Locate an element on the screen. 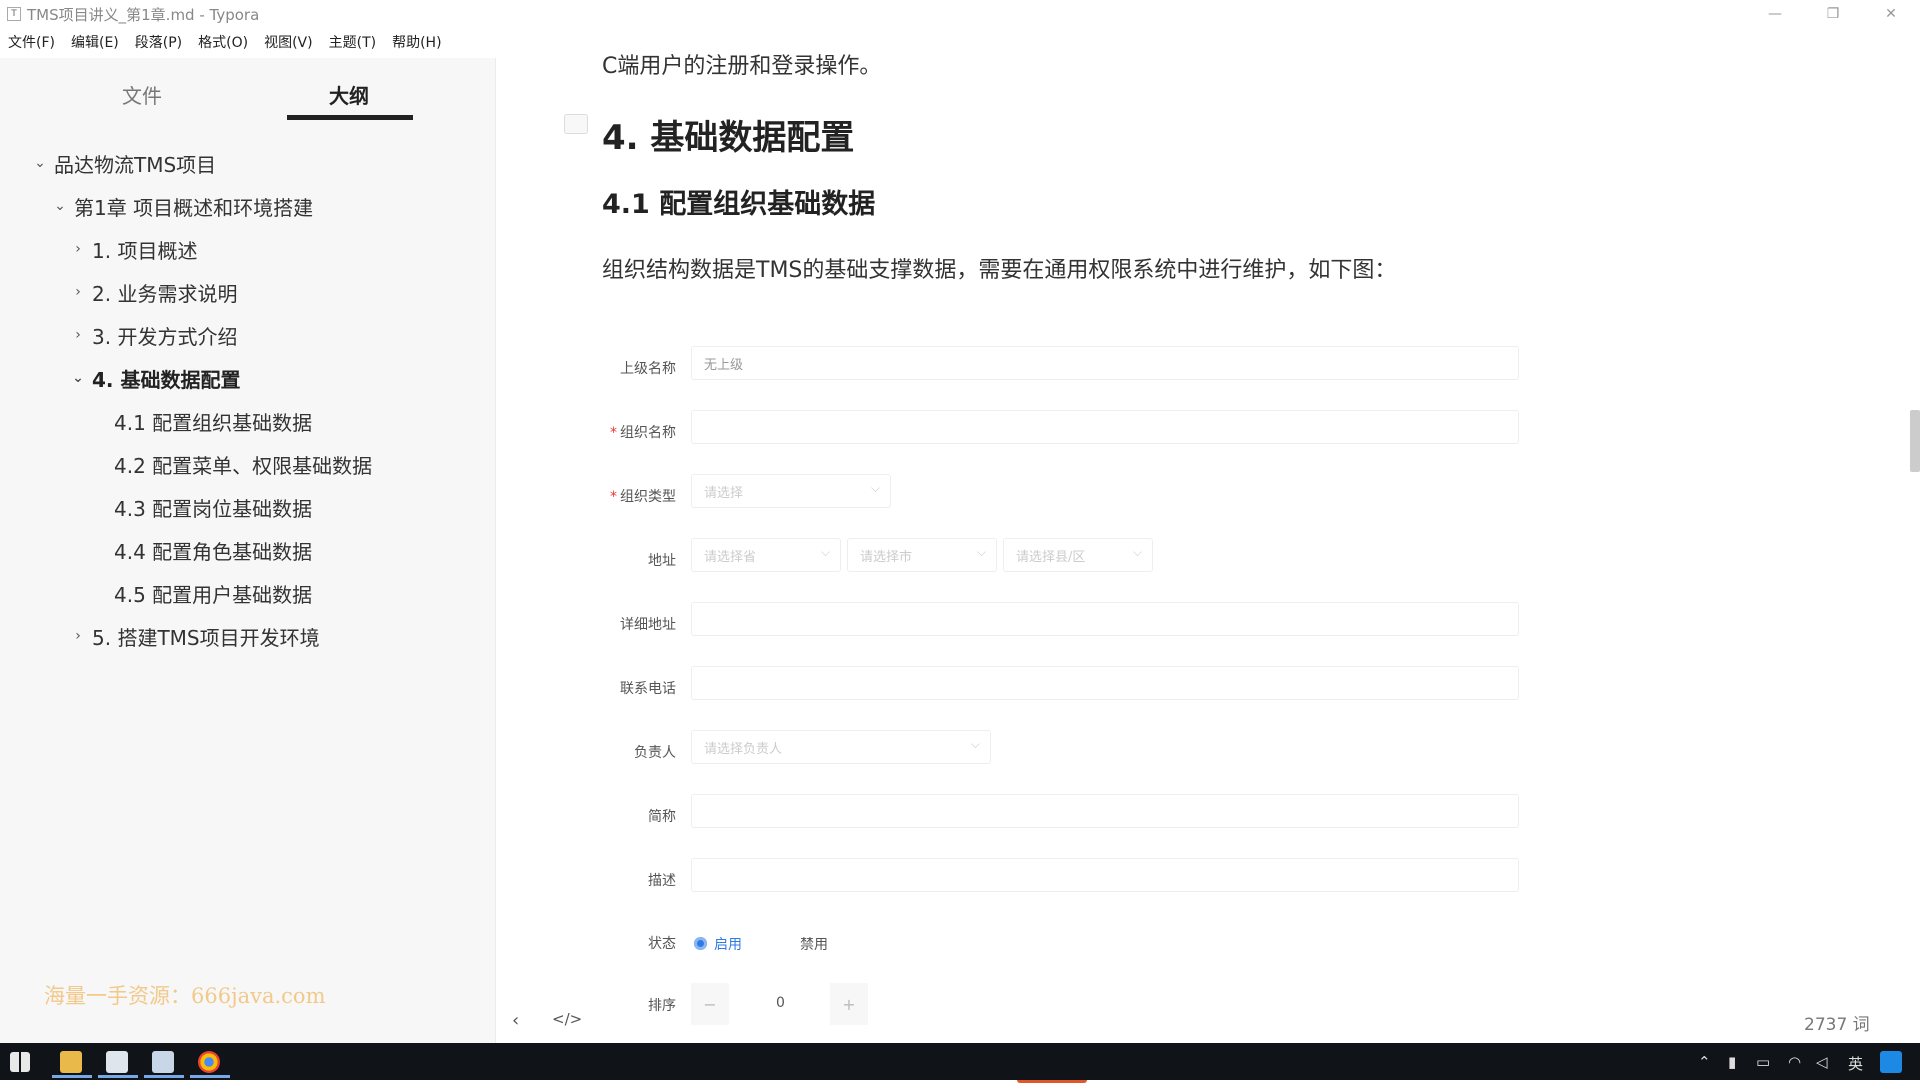 The height and width of the screenshot is (1083, 1920). window-controls: — ❐ ✕ is located at coordinates (1833, 14).